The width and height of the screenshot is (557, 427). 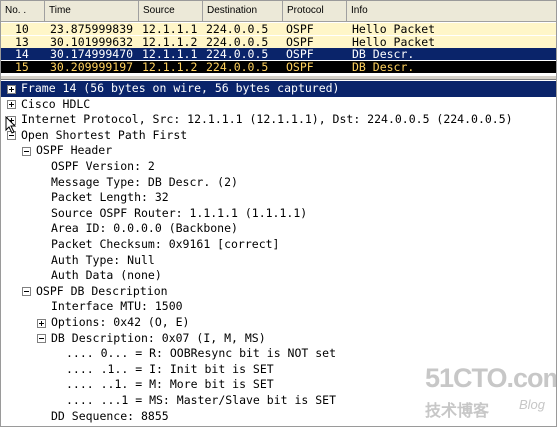 What do you see at coordinates (103, 166) in the screenshot?
I see `tree-node-label: OSPF Version: 2` at bounding box center [103, 166].